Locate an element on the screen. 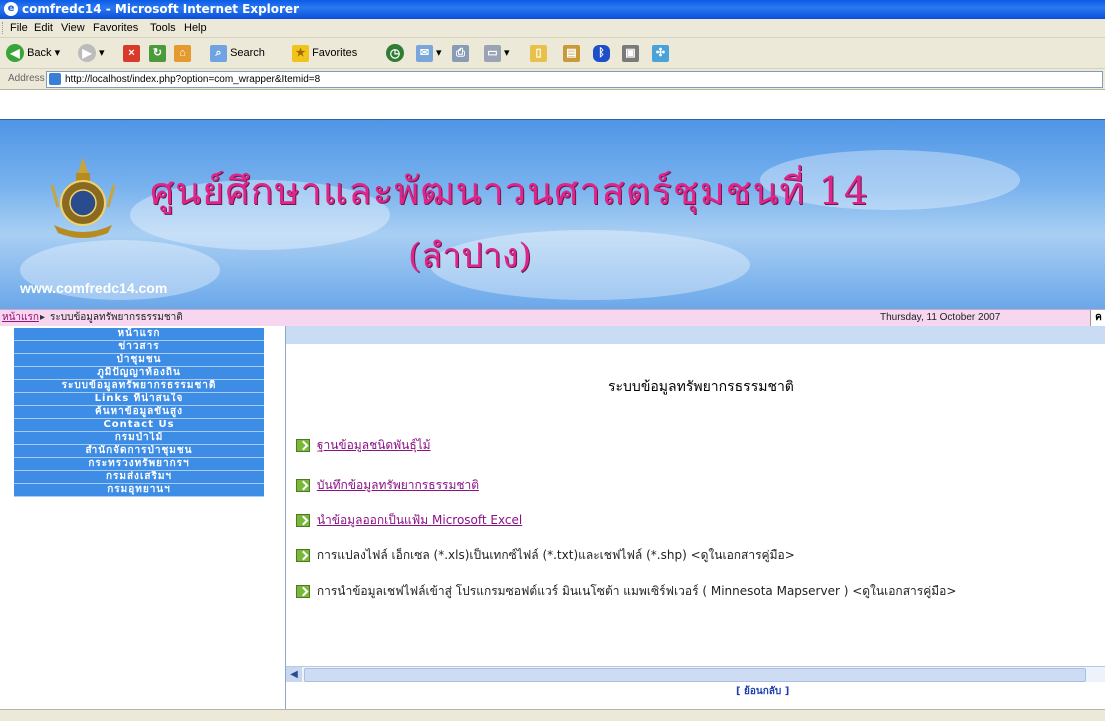 The width and height of the screenshot is (1105, 721). home-button: ⌂ is located at coordinates (182, 53).